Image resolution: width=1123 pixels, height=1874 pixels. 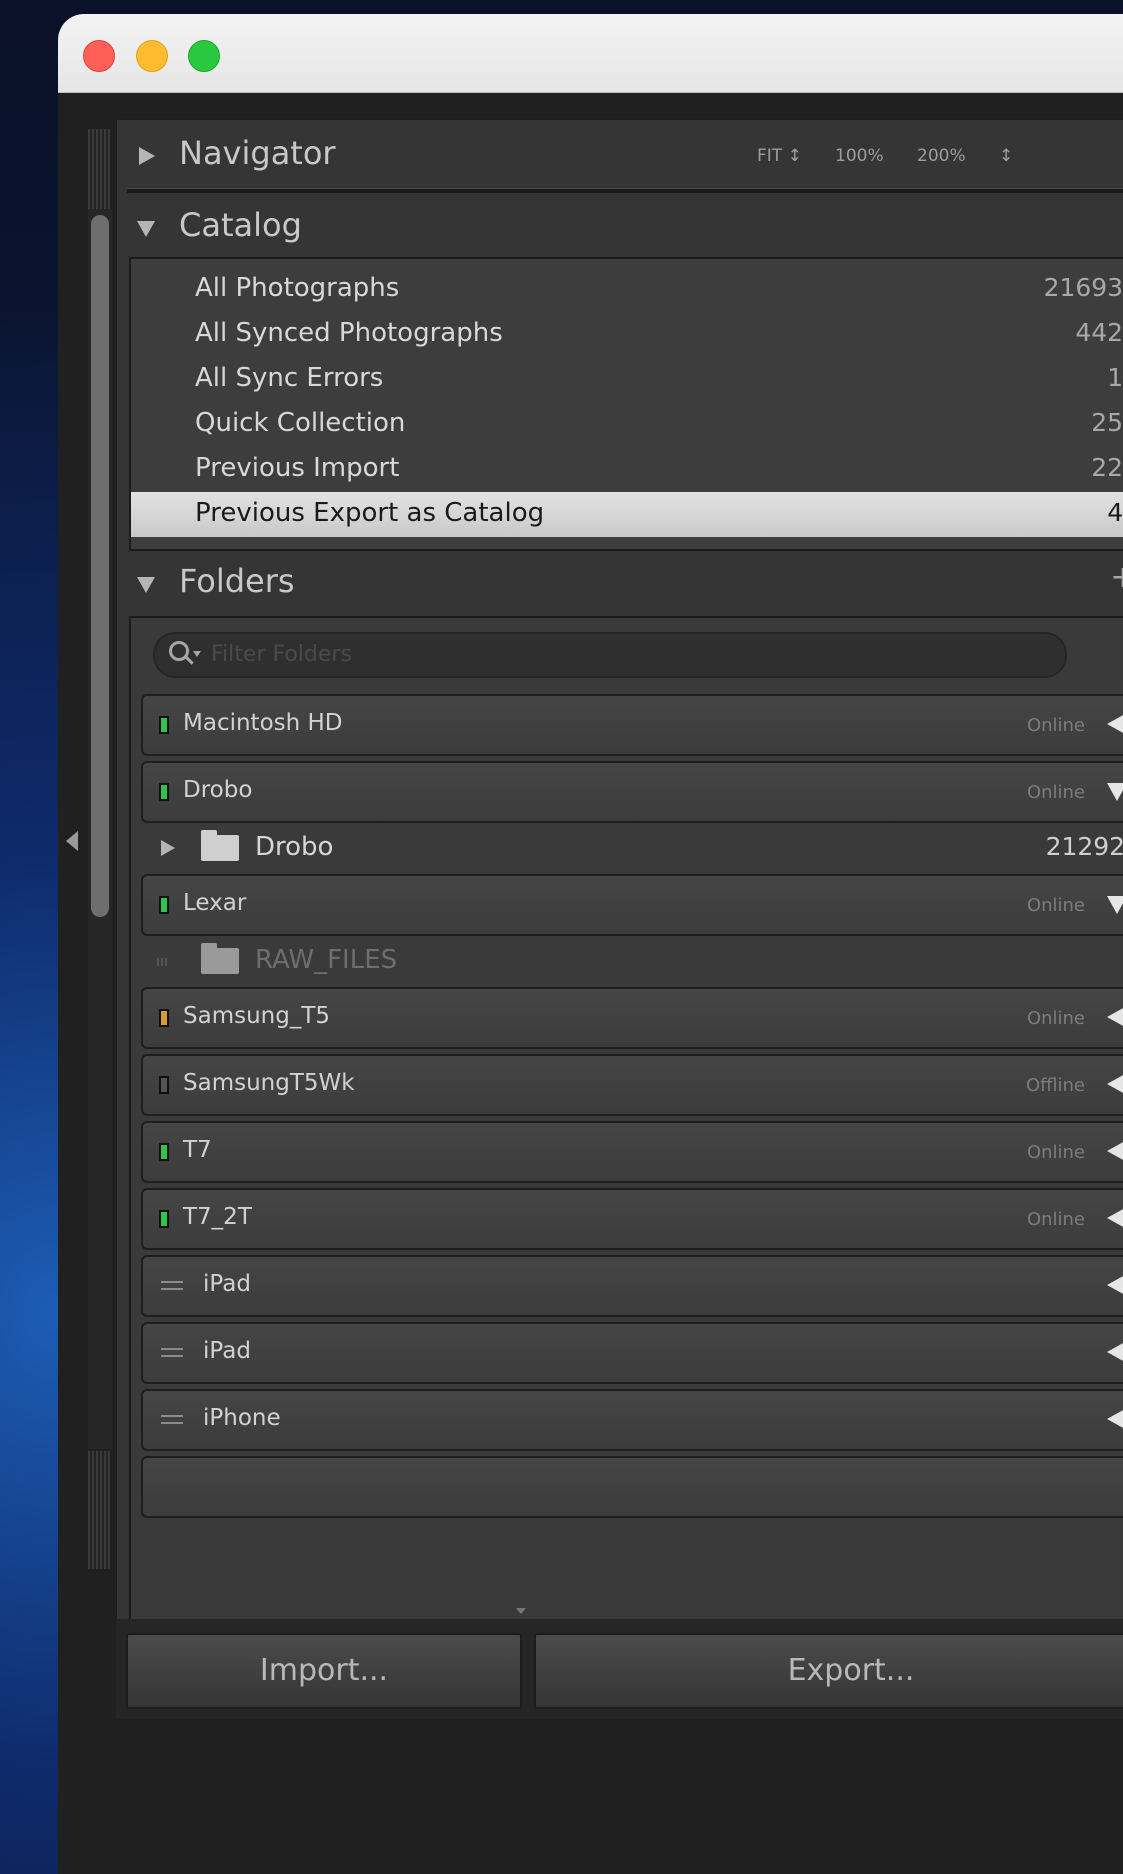 I want to click on catalog-item-label: Quick Collection, so click(x=300, y=423).